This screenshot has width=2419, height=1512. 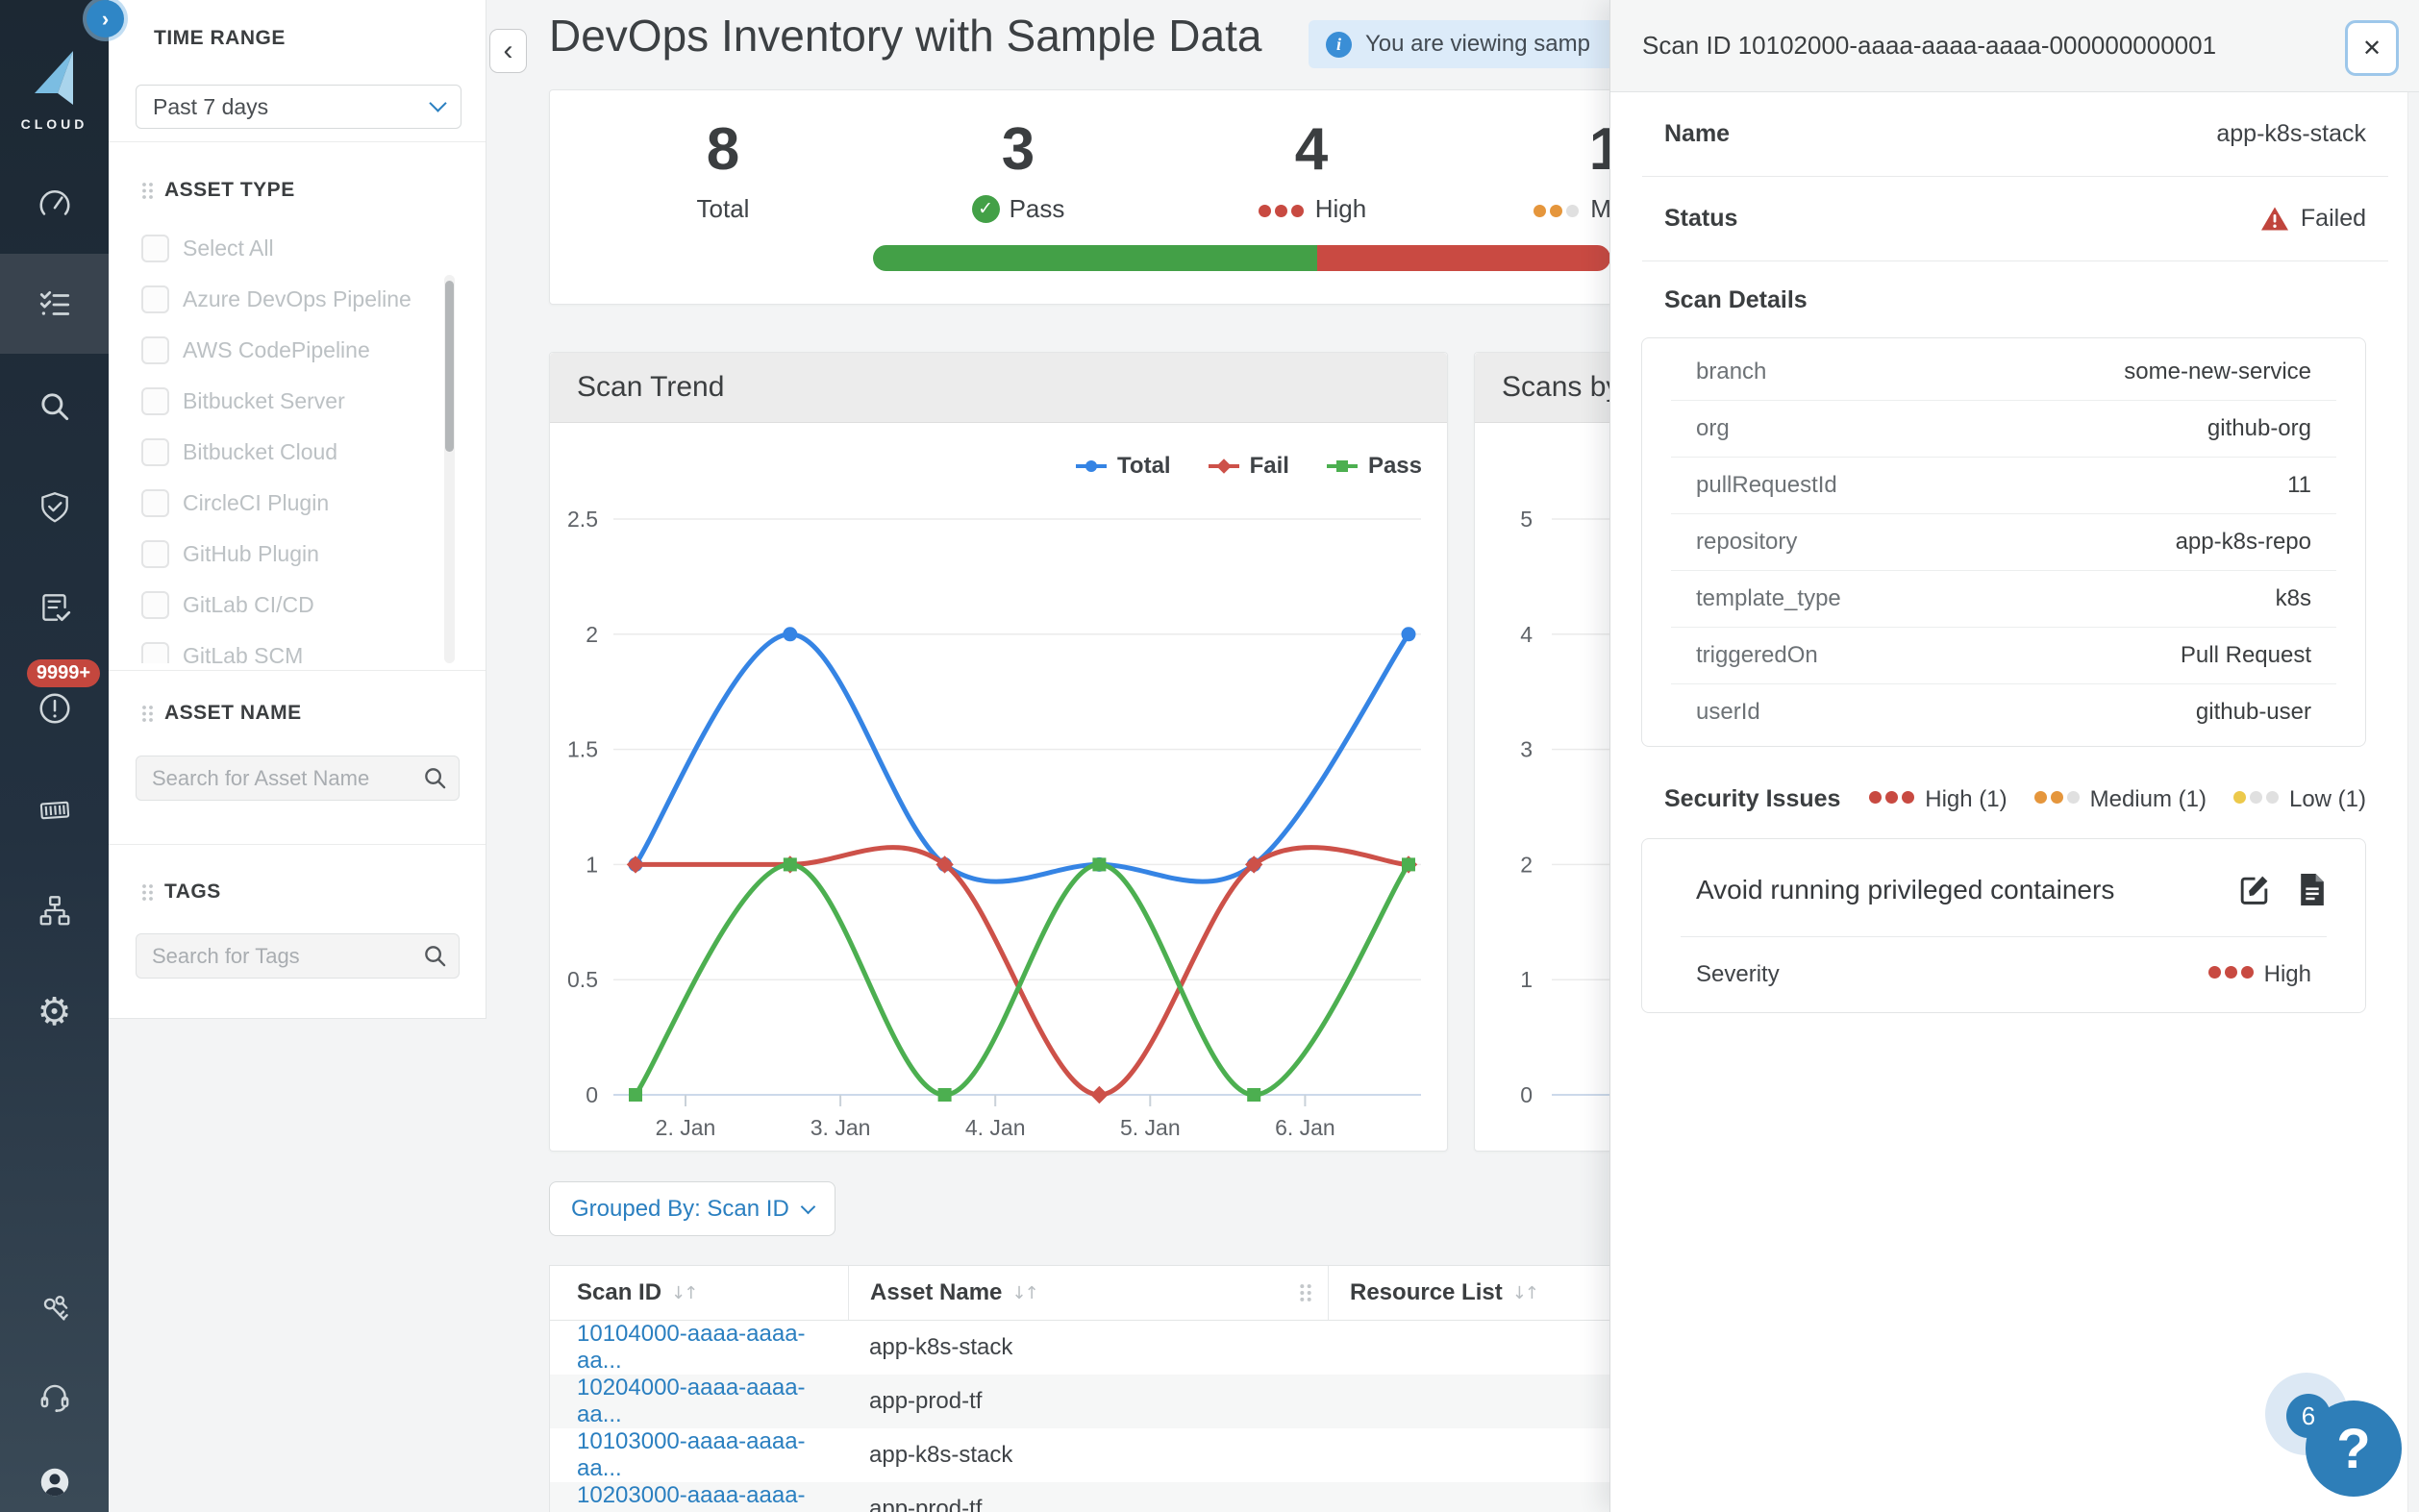 I want to click on grouped-by-button: Grouped By: Scan ID, so click(x=692, y=1208).